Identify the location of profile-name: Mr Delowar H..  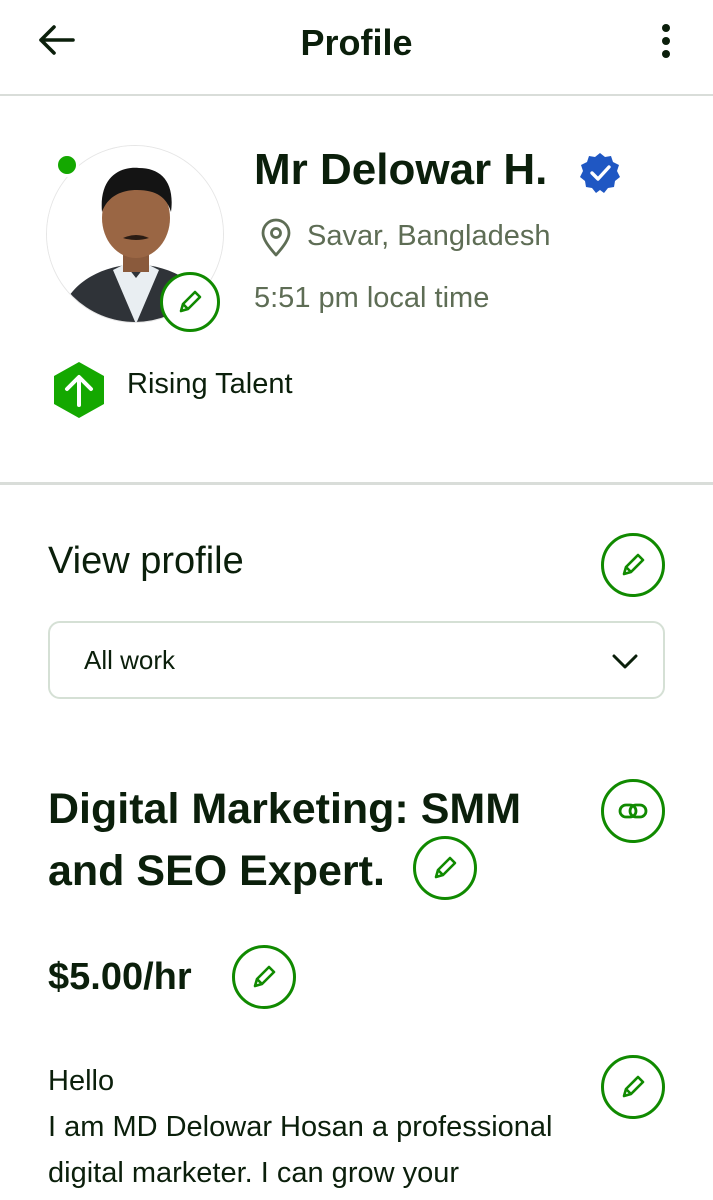
(401, 169).